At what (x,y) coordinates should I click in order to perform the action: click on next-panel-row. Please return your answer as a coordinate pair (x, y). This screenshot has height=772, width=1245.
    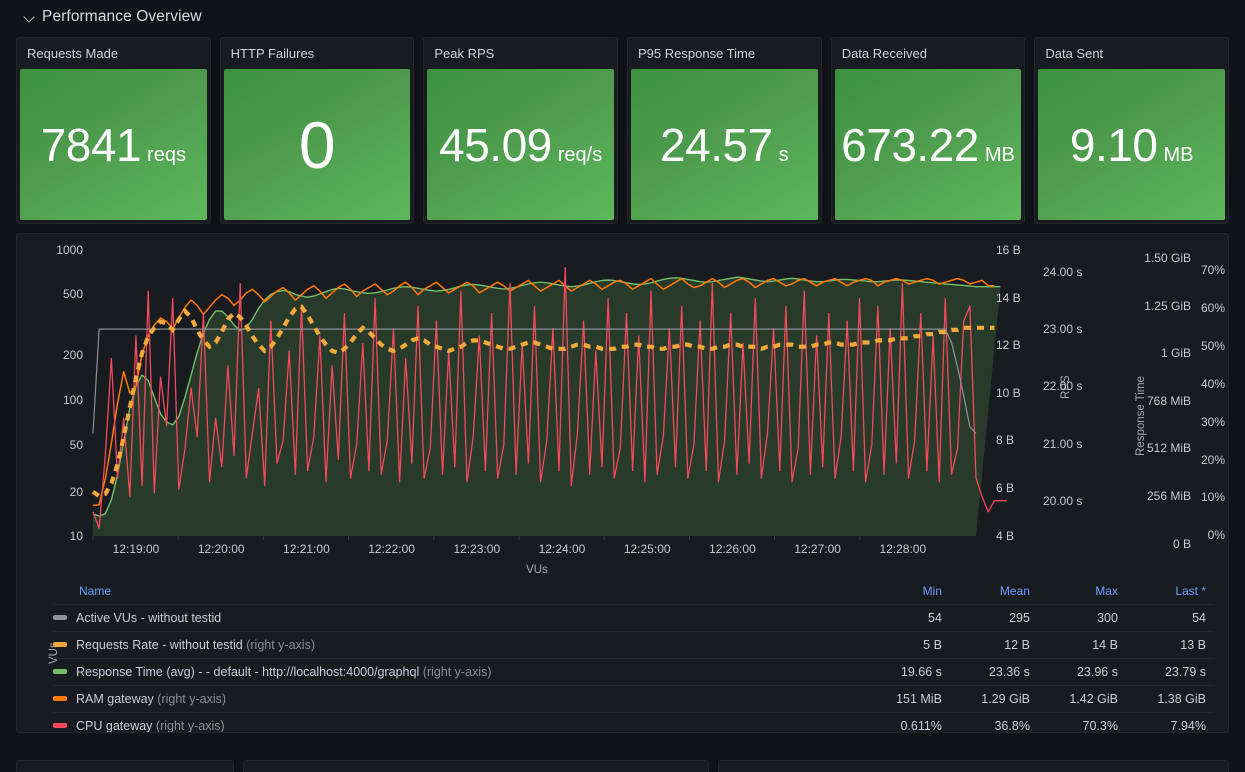
    Looking at the image, I should click on (622, 766).